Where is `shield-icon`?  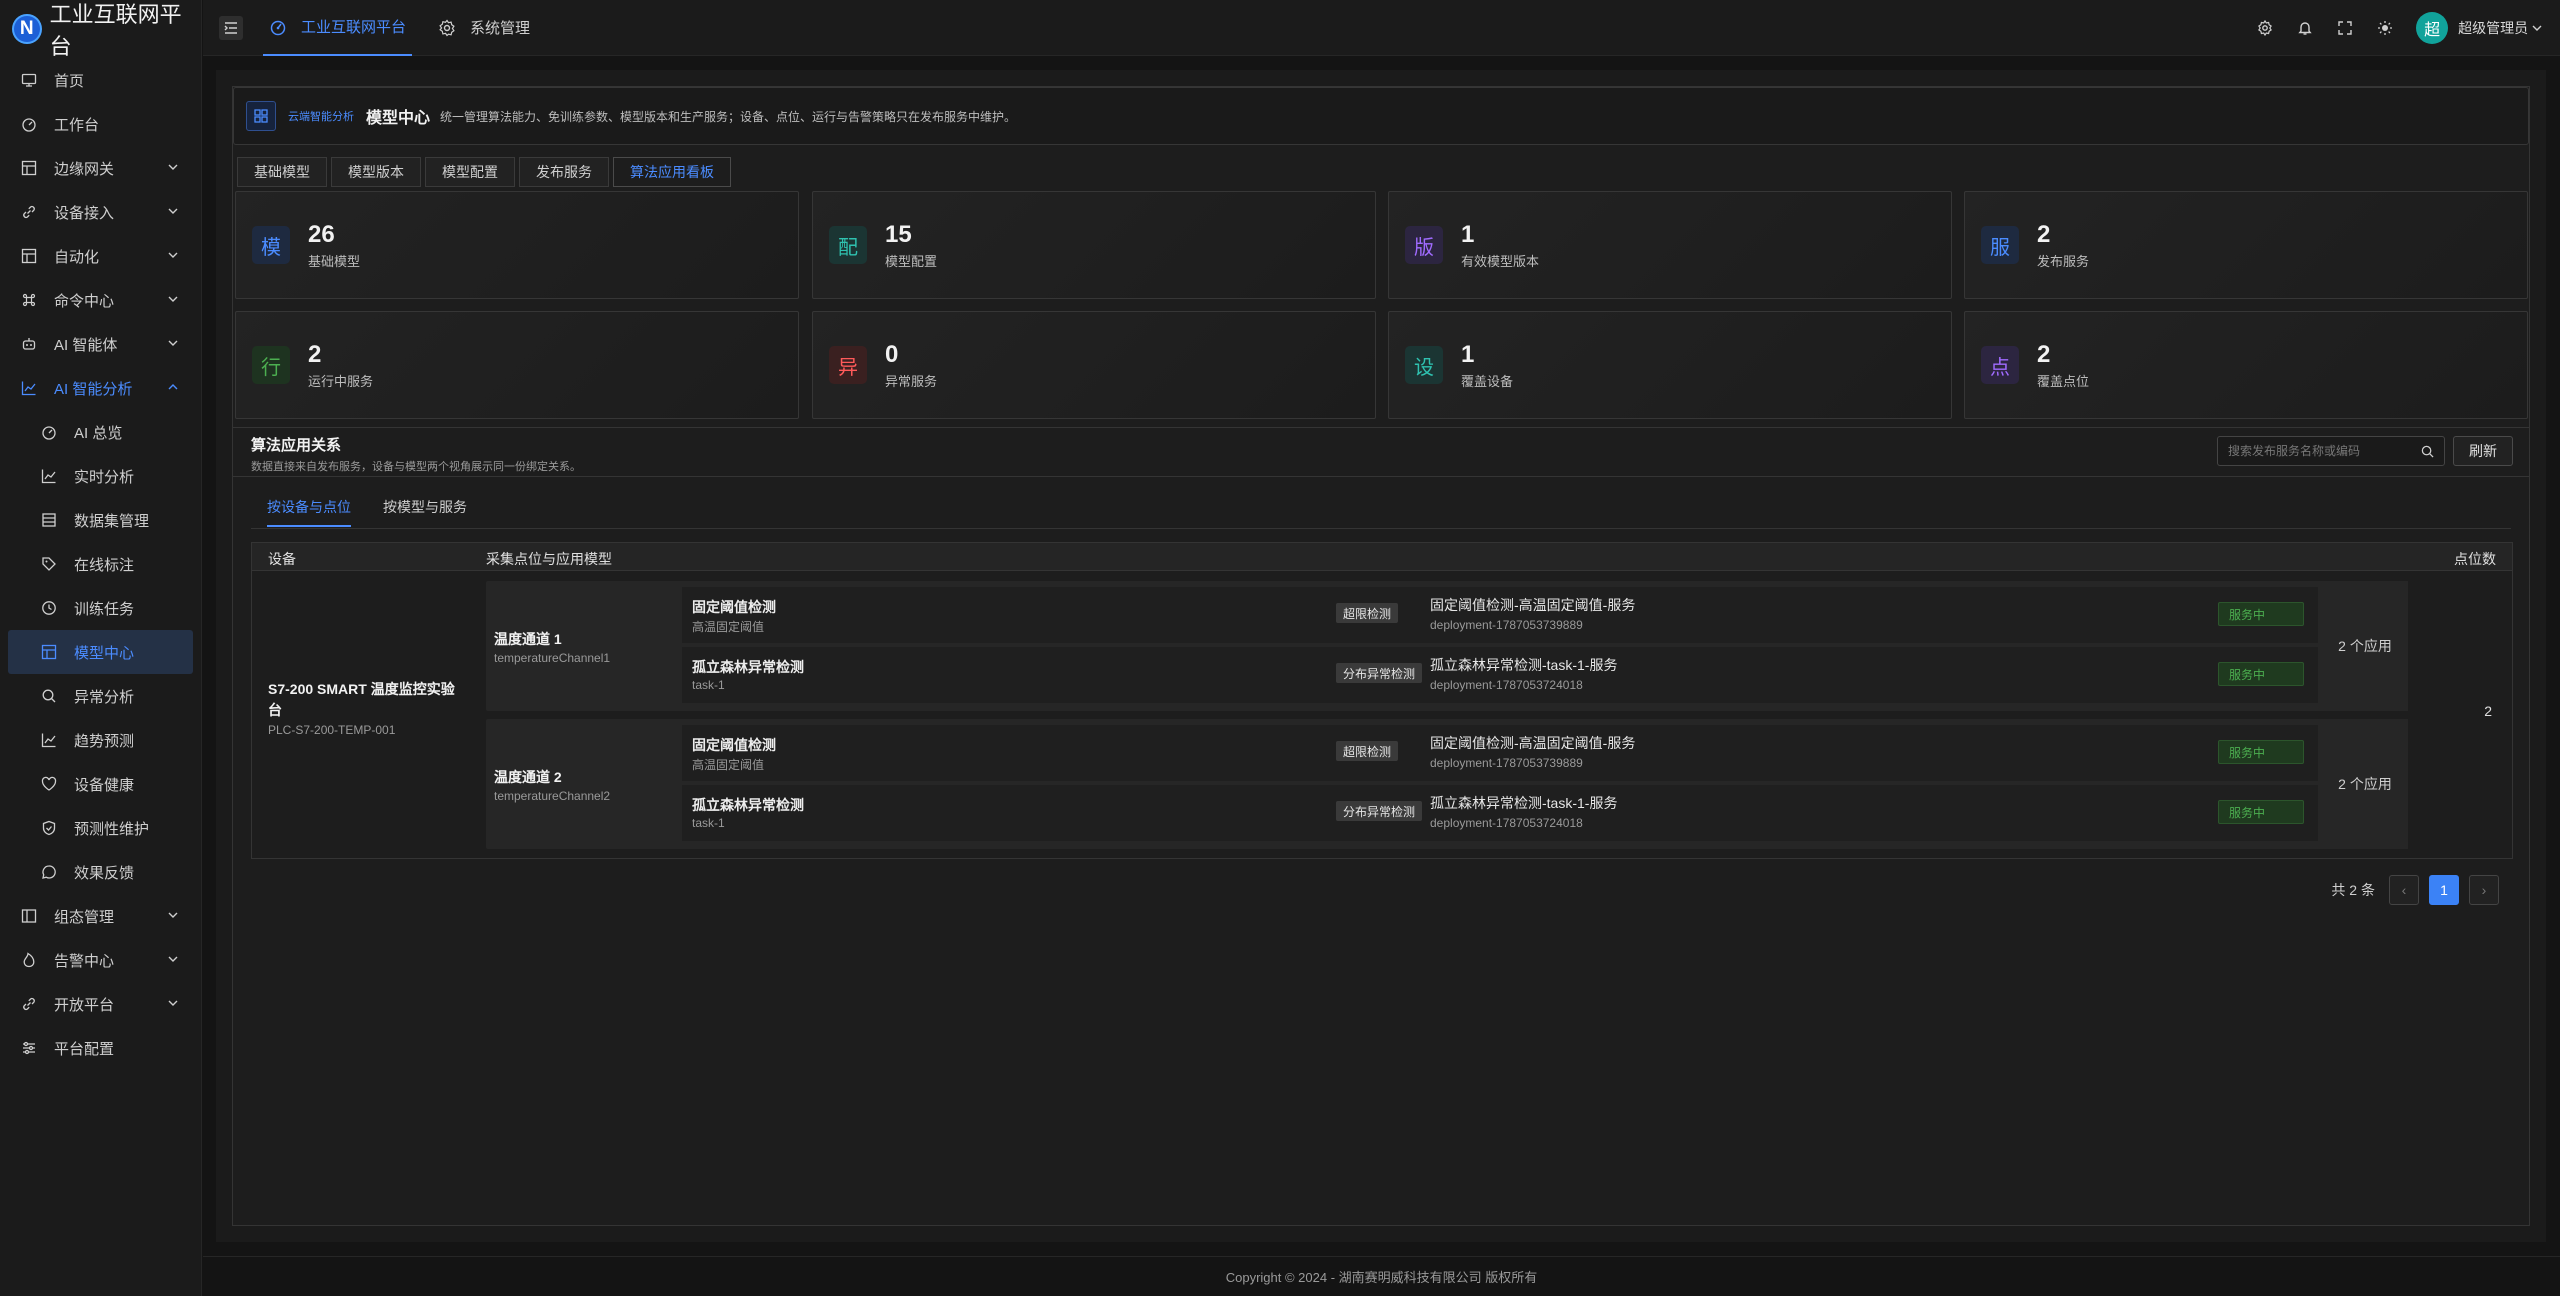 shield-icon is located at coordinates (49, 828).